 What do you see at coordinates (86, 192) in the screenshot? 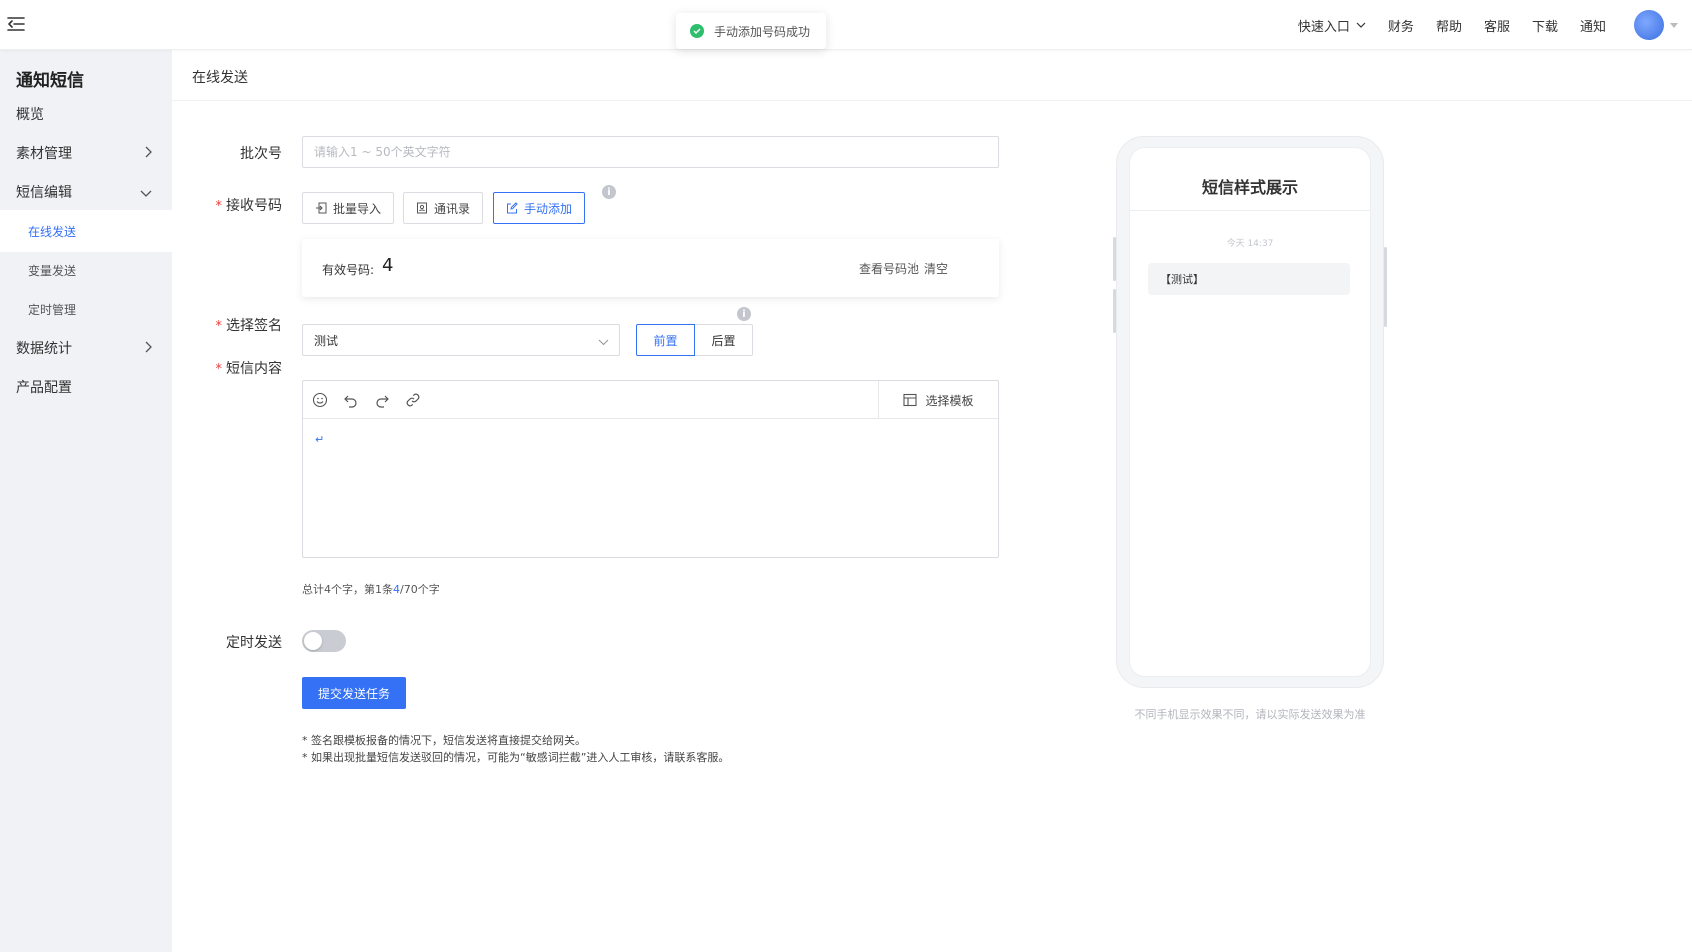
I see `sidebar-item-sms-edit: 短信编辑` at bounding box center [86, 192].